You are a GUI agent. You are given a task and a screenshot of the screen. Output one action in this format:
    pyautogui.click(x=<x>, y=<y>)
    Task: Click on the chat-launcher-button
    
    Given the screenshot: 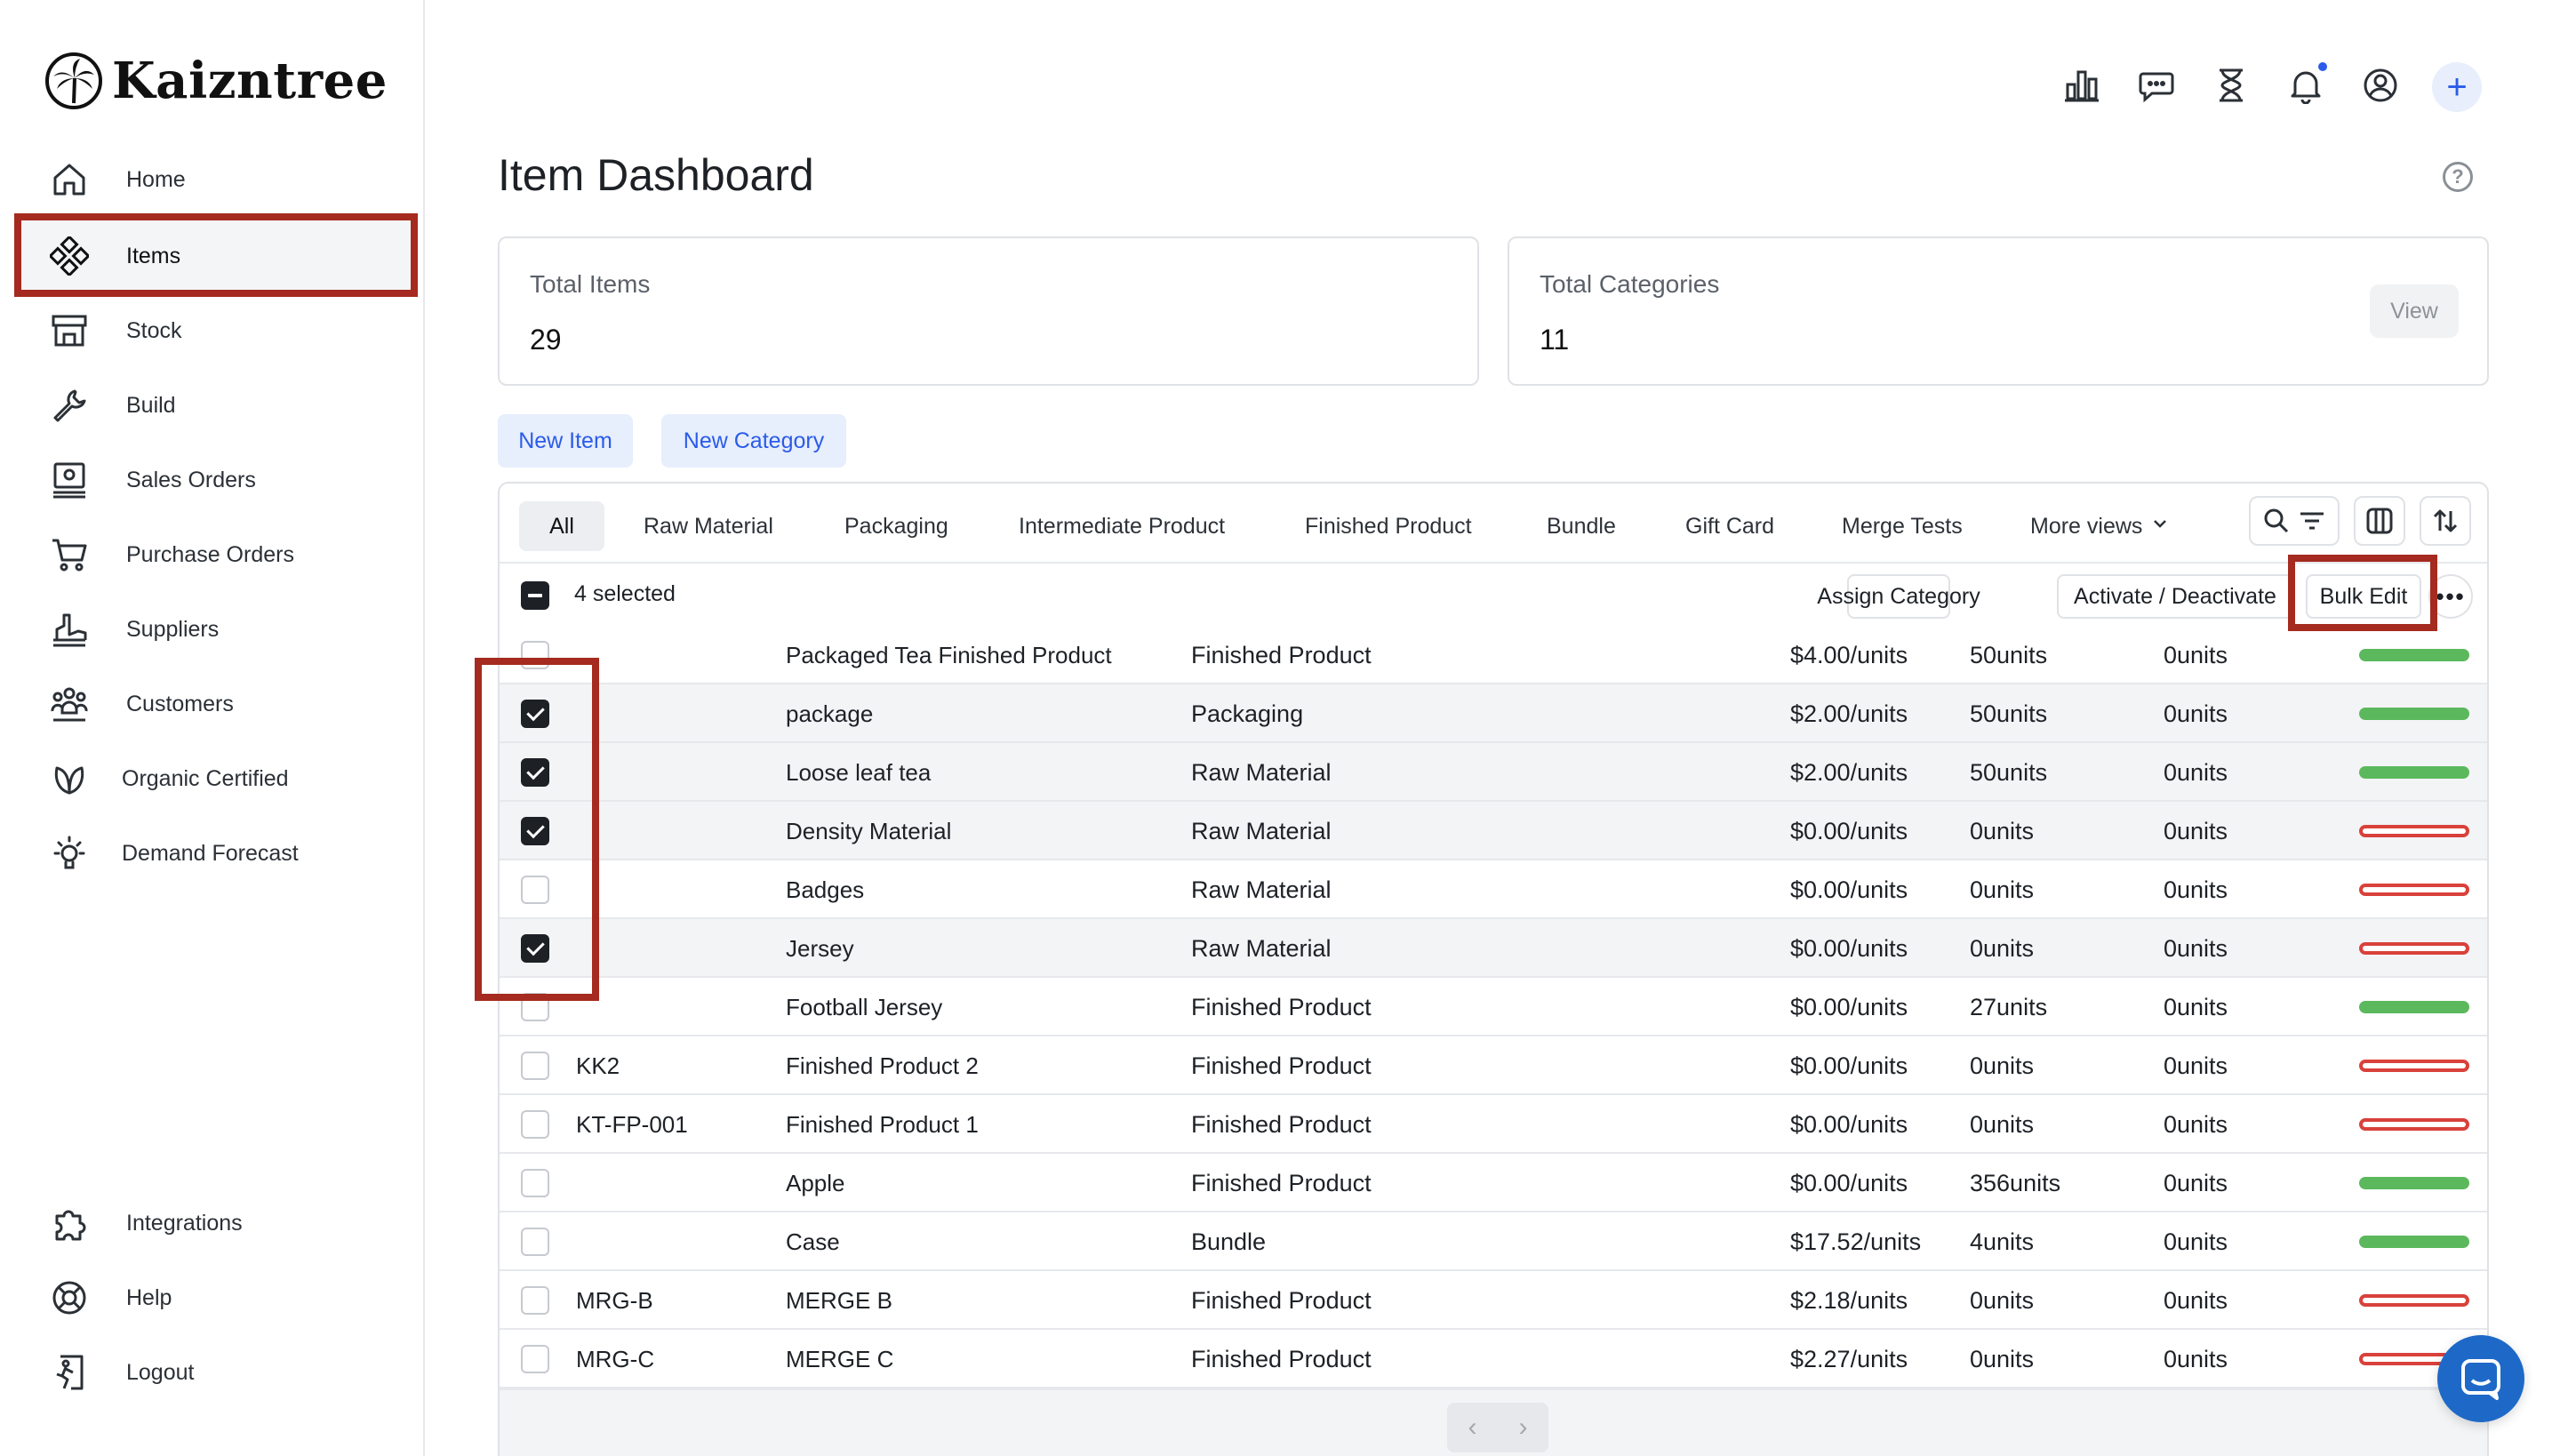 What is the action you would take?
    pyautogui.click(x=2480, y=1378)
    